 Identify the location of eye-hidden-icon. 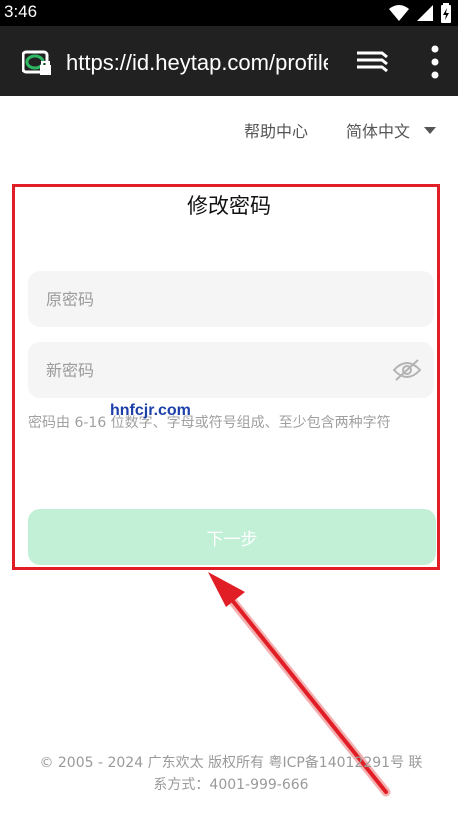
(407, 370).